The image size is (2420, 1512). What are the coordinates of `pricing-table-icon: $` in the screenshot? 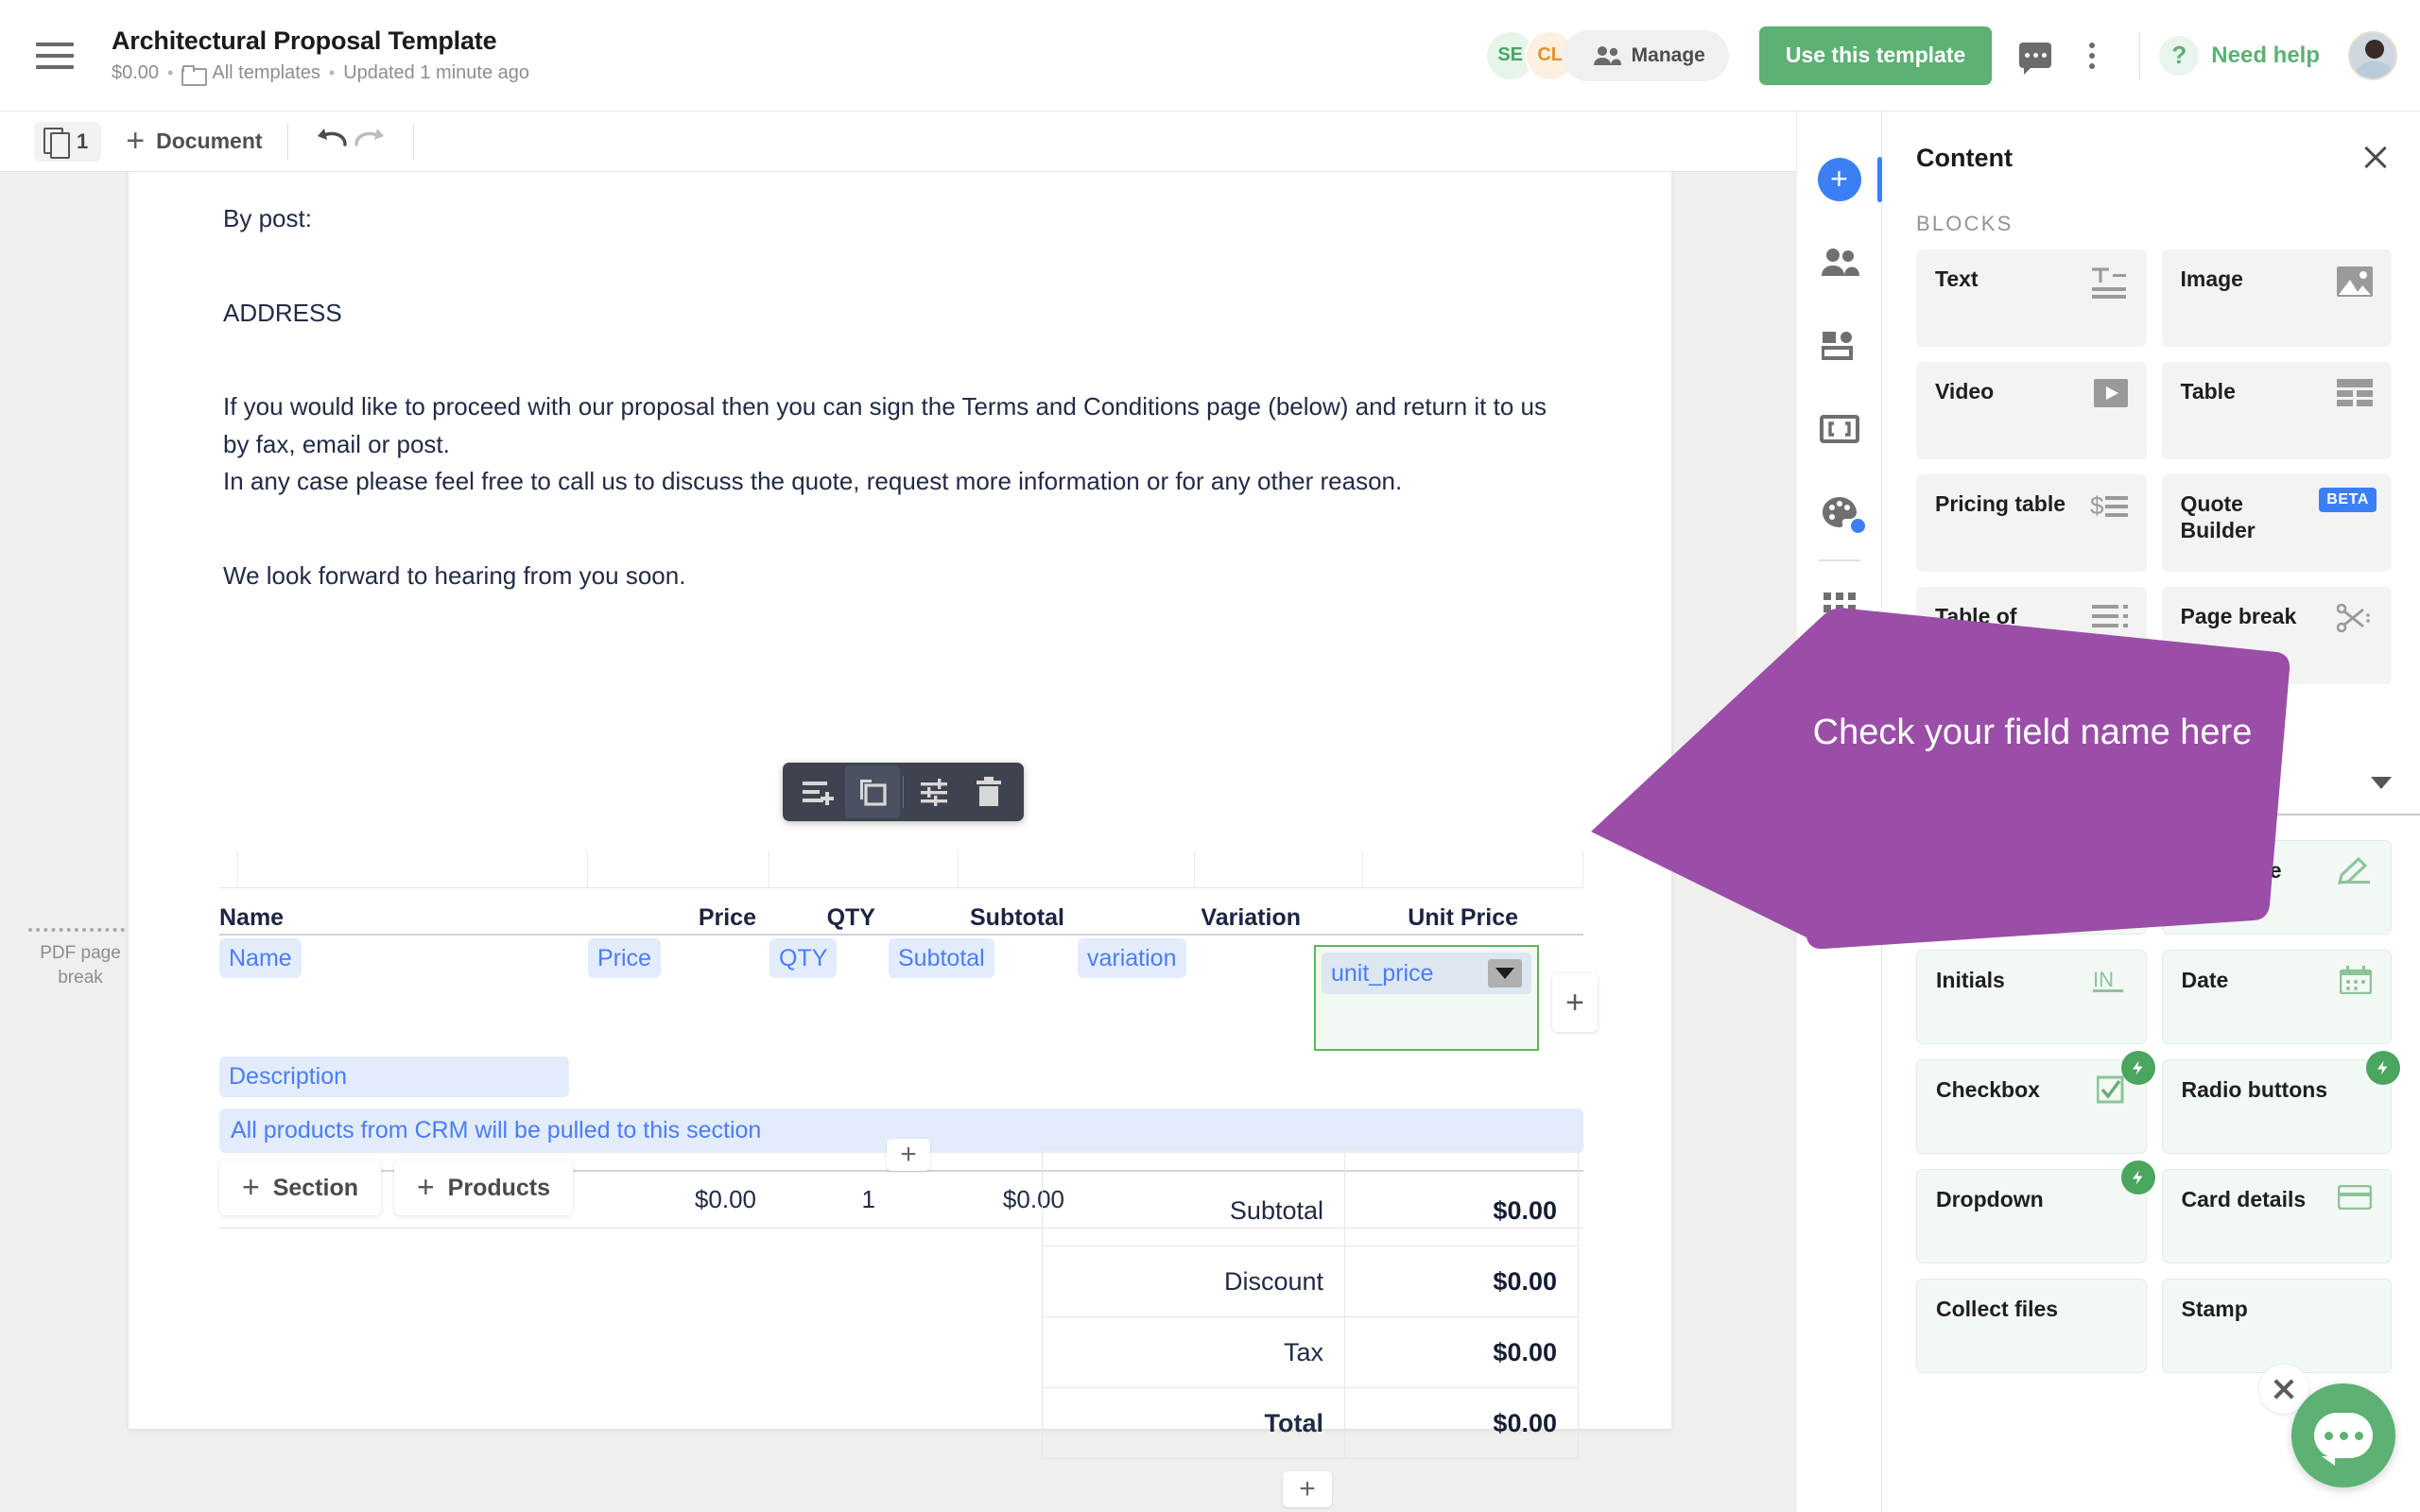 It's located at (2109, 508).